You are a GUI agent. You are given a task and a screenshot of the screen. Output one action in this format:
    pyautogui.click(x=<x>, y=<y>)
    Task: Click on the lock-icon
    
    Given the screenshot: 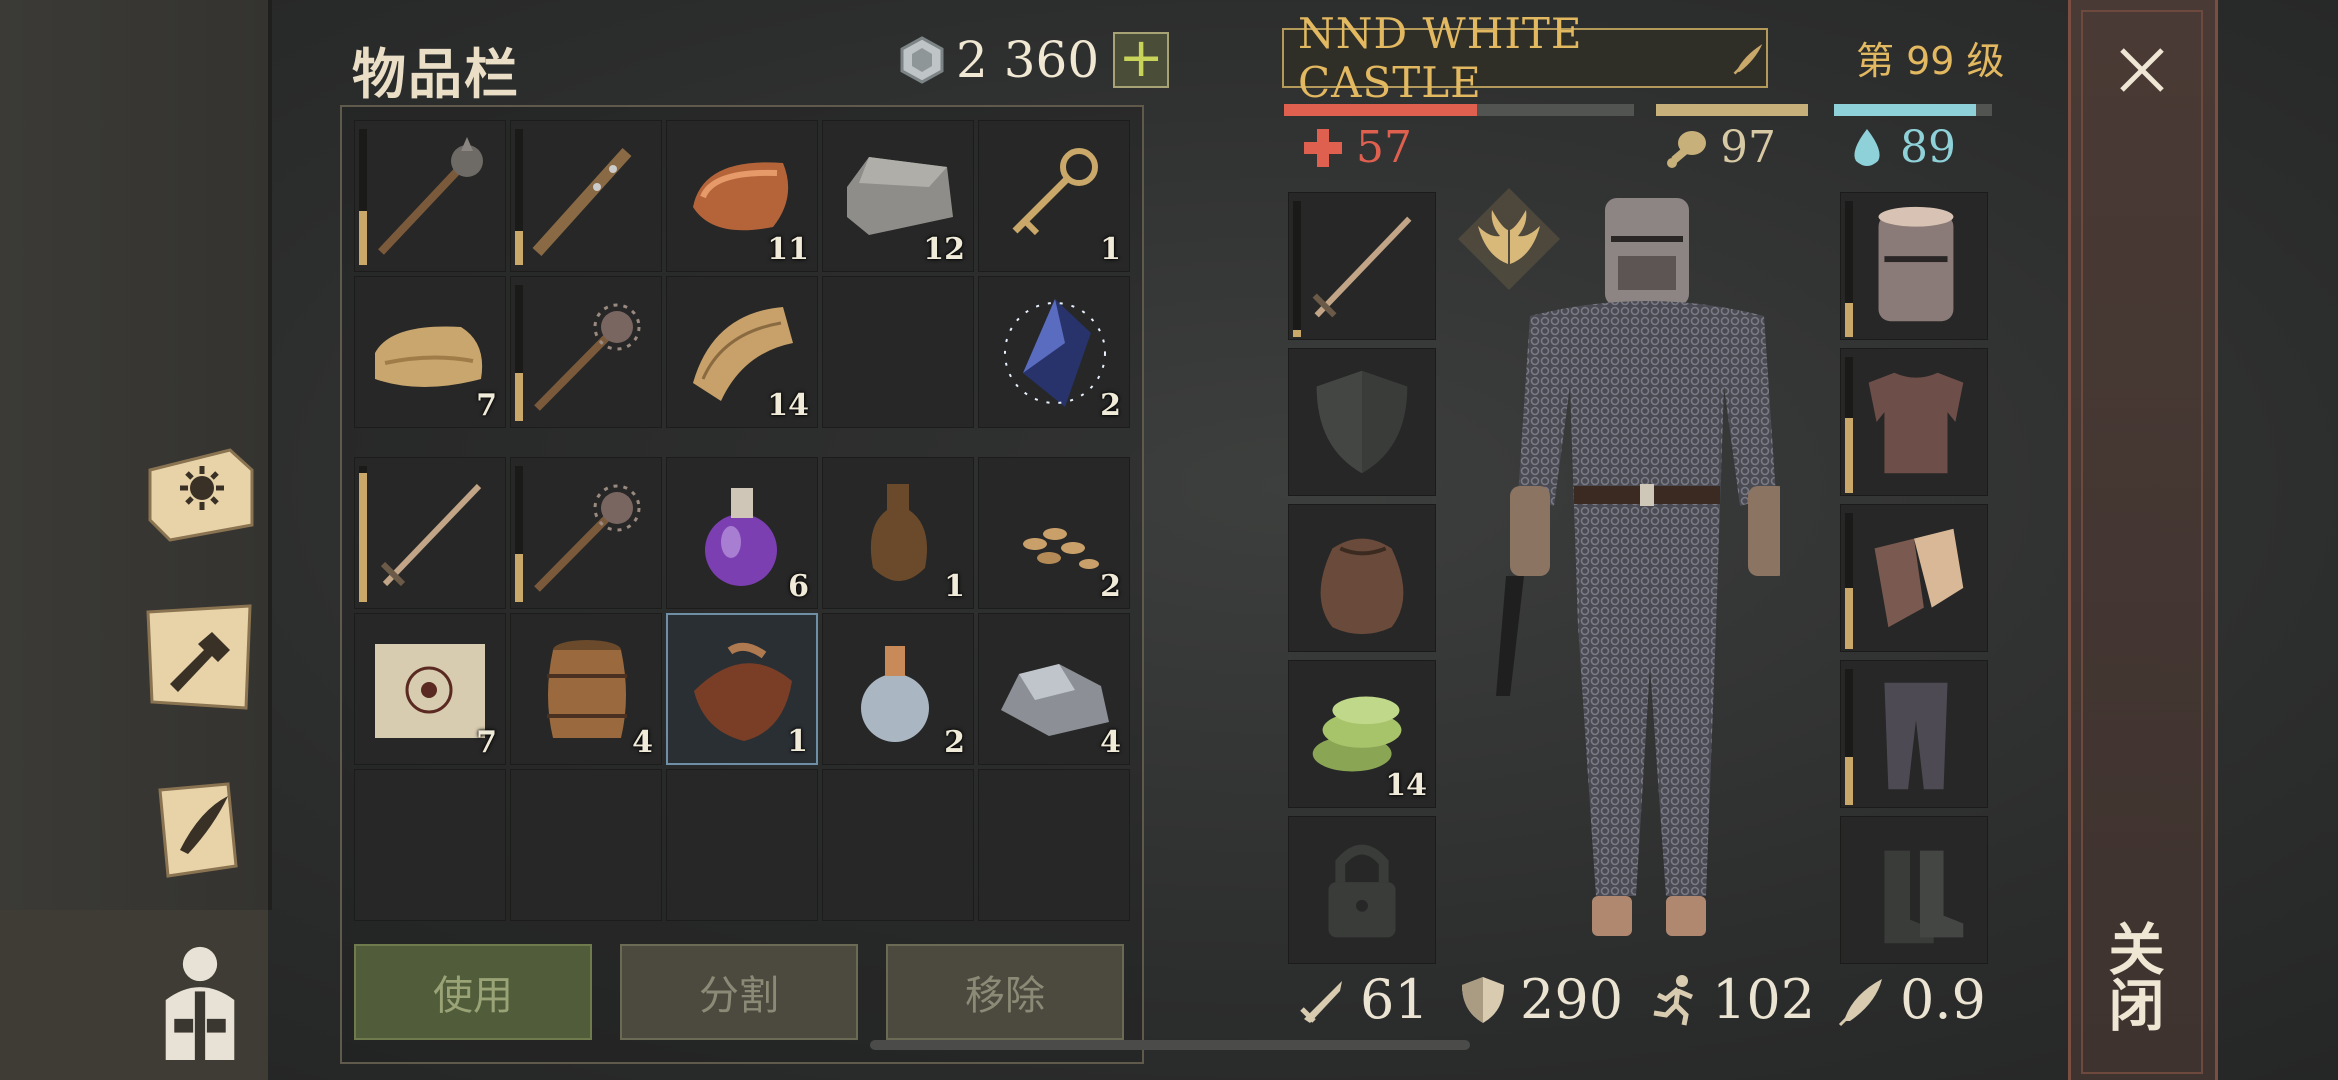 What is the action you would take?
    pyautogui.click(x=1362, y=891)
    